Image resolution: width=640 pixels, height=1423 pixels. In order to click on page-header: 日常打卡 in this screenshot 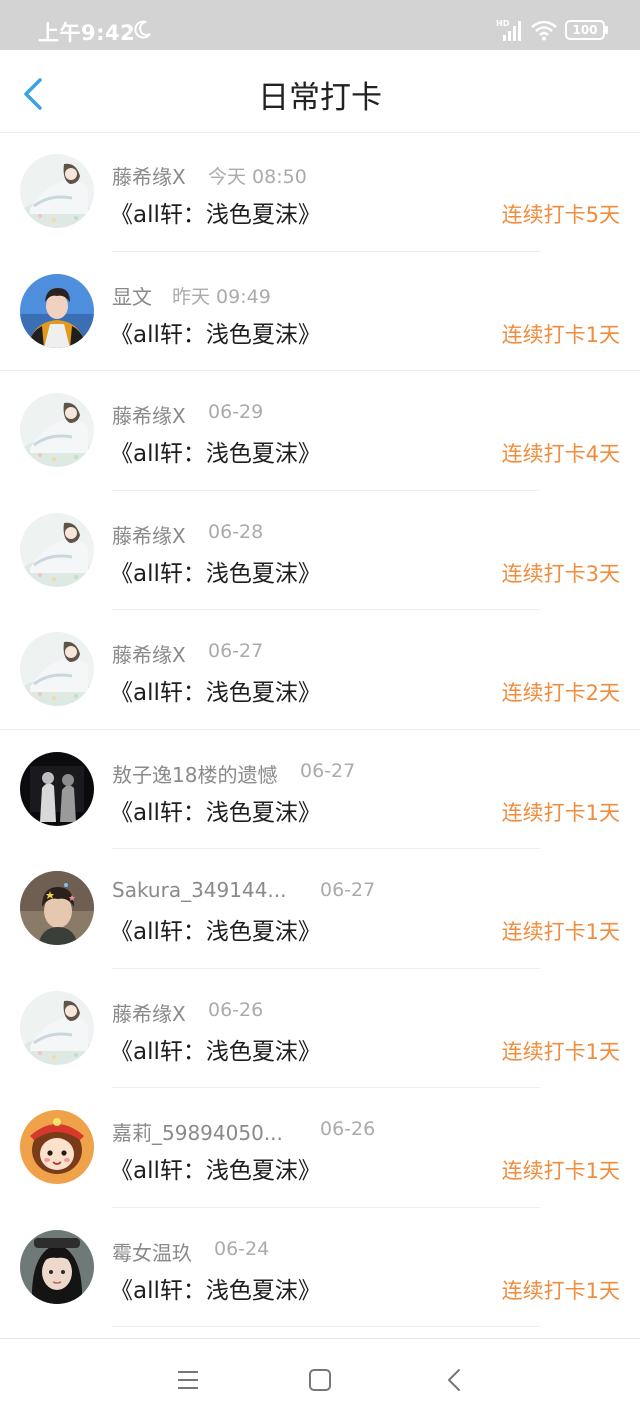, I will do `click(320, 91)`.